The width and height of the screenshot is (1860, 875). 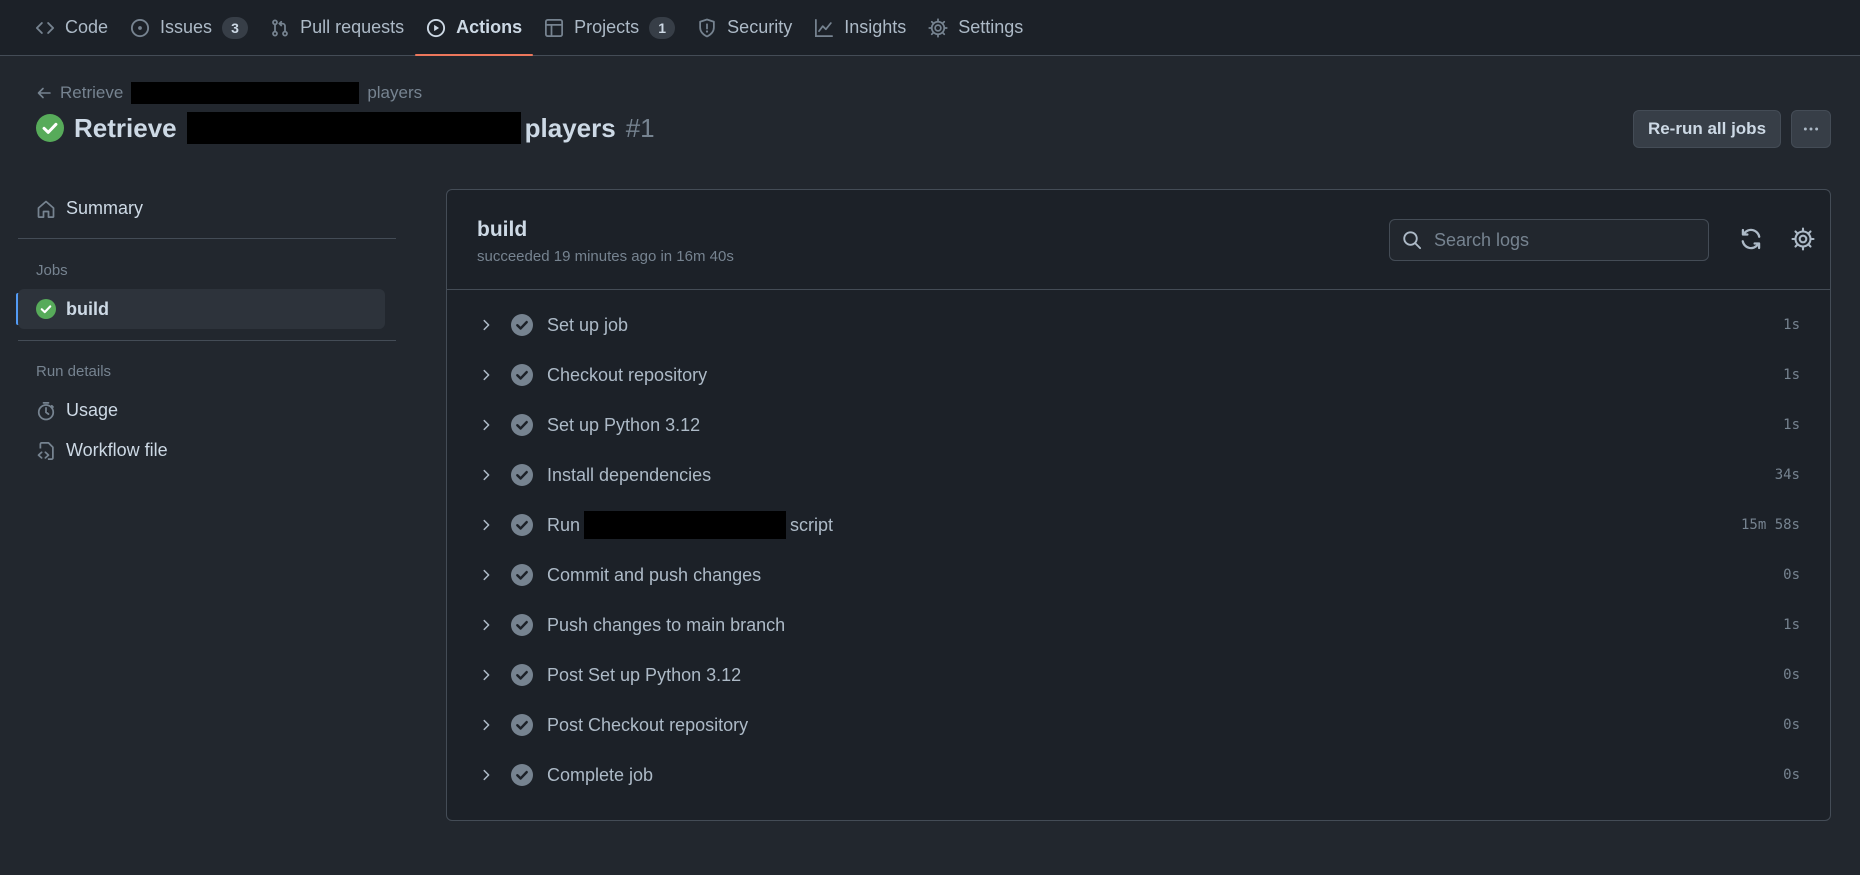 I want to click on step-row: Complete job 0s, so click(x=1138, y=775).